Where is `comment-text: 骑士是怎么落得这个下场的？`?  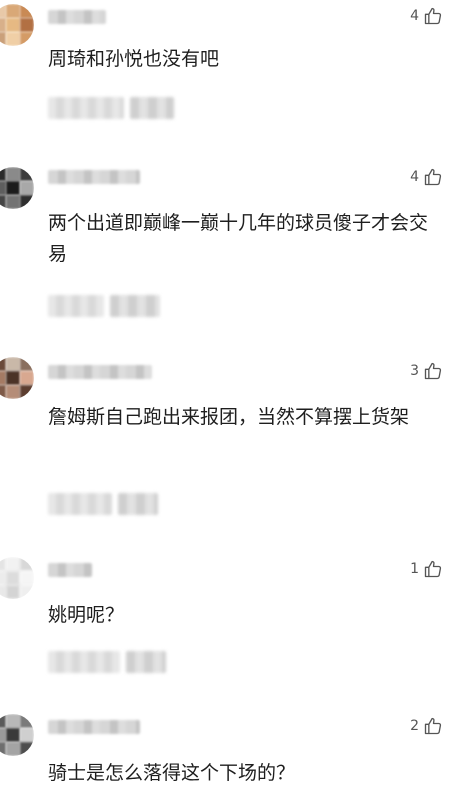 comment-text: 骑士是怎么落得这个下场的？ is located at coordinates (172, 773).